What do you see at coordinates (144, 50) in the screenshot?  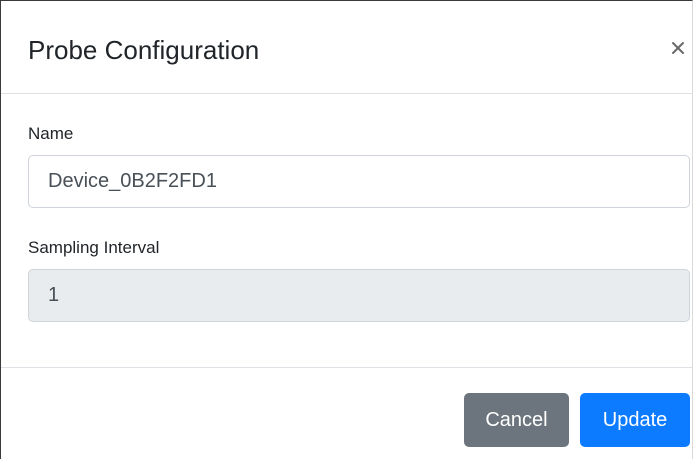 I see `dialog-title: Probe Configuration` at bounding box center [144, 50].